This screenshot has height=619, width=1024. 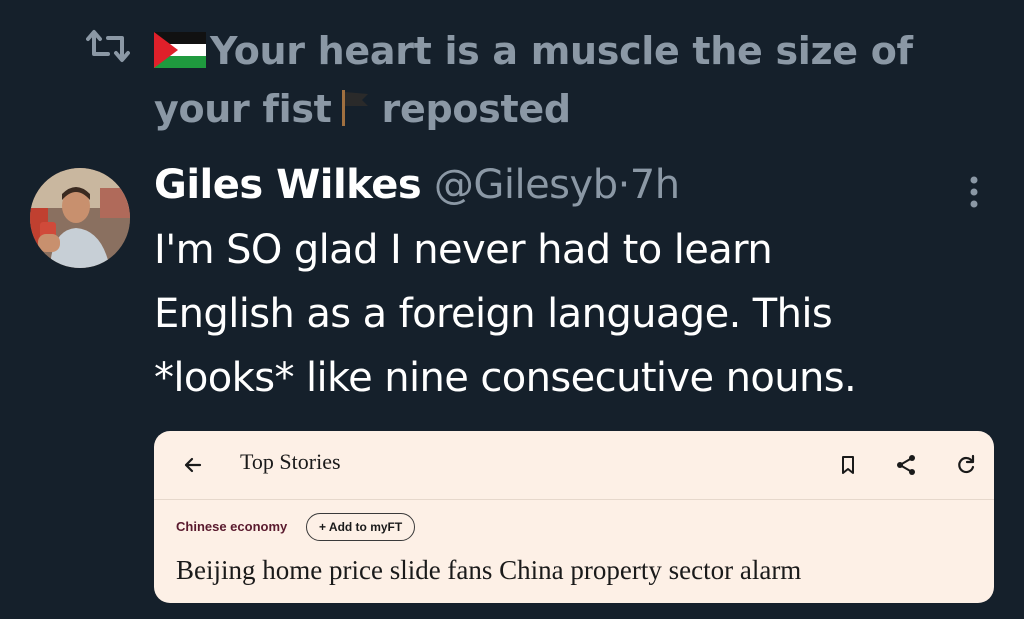 What do you see at coordinates (463, 250) in the screenshot?
I see `tweet-text-line: I'm SO glad I never had to learn` at bounding box center [463, 250].